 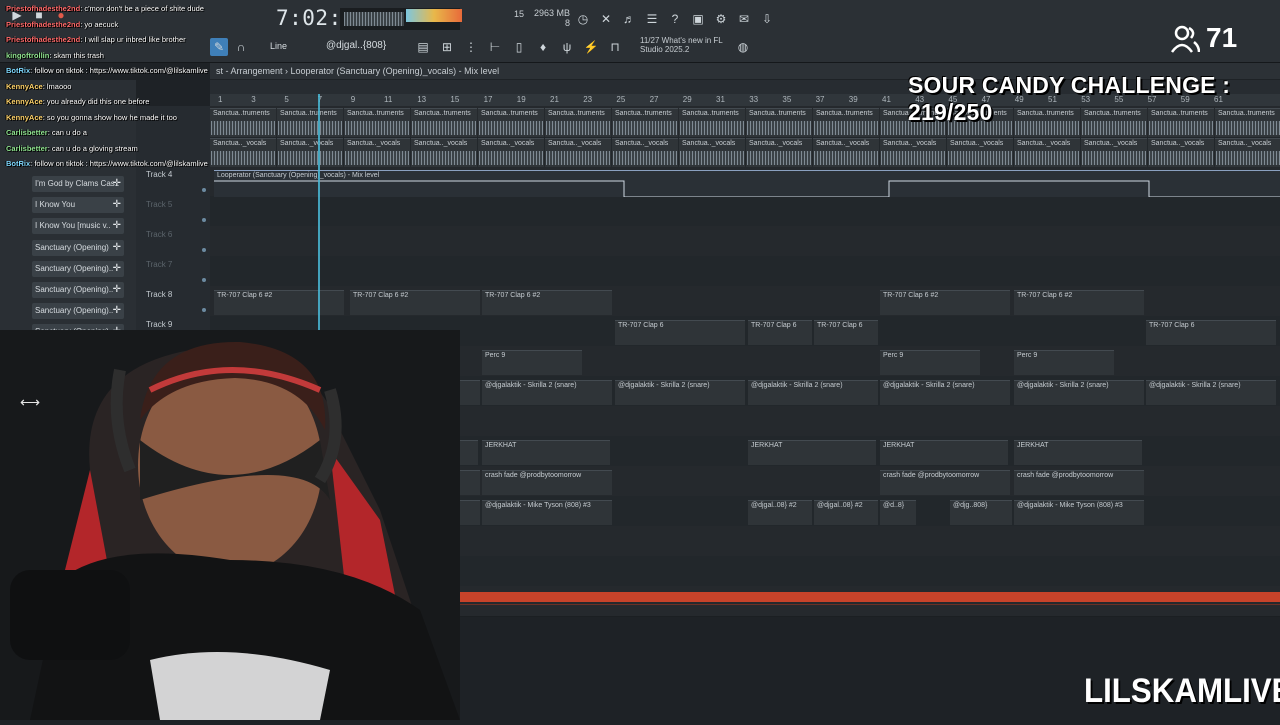 I want to click on snap-mode-label: Line, so click(x=278, y=46).